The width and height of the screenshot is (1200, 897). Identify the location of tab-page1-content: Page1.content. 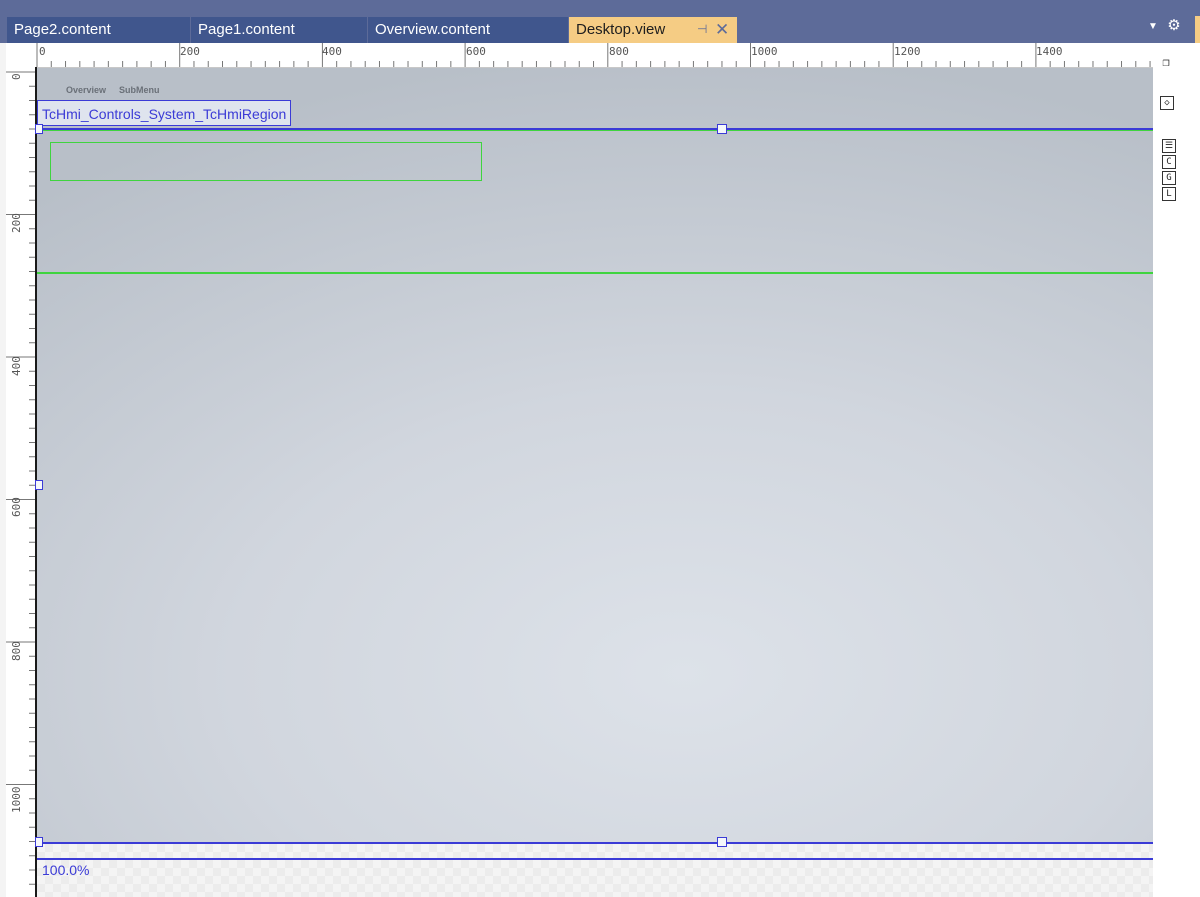
(279, 30).